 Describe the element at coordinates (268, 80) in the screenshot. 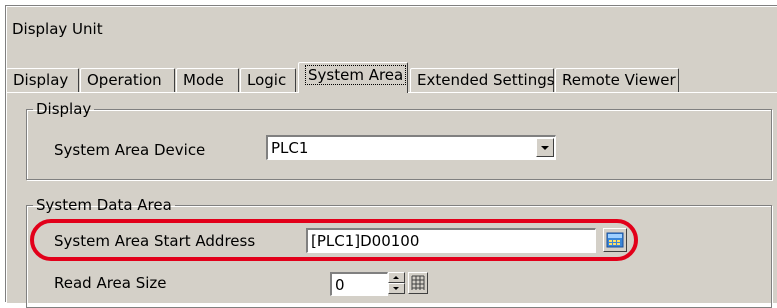

I see `tab-logic: Logic` at that location.